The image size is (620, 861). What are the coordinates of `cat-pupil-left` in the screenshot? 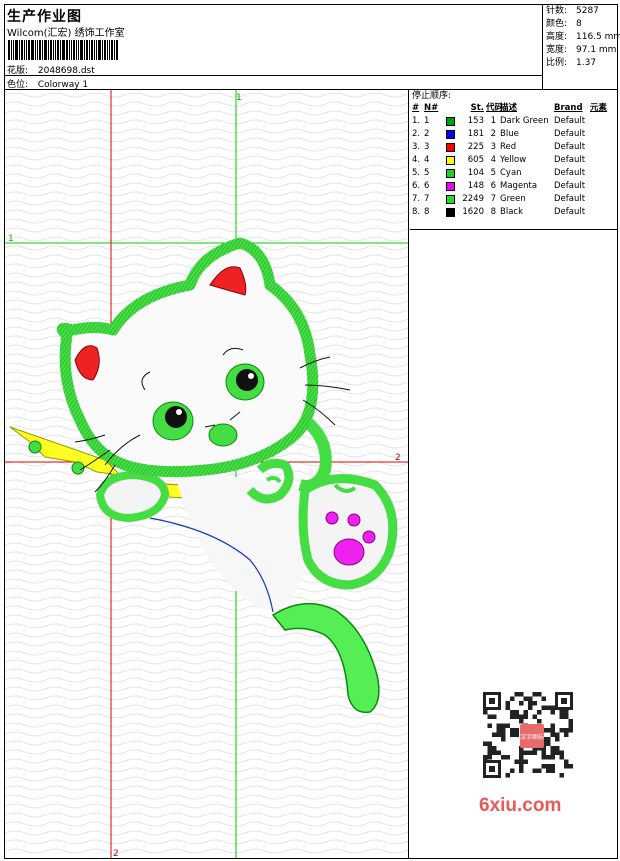 It's located at (176, 417).